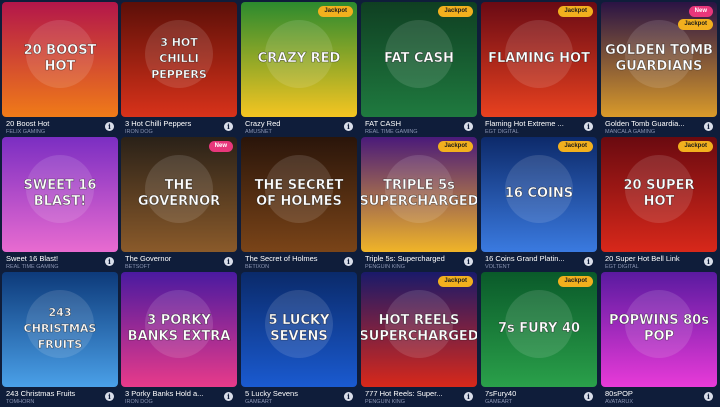 This screenshot has height=407, width=720. What do you see at coordinates (60, 50) in the screenshot?
I see `svg-text: 20 BOOST` at bounding box center [60, 50].